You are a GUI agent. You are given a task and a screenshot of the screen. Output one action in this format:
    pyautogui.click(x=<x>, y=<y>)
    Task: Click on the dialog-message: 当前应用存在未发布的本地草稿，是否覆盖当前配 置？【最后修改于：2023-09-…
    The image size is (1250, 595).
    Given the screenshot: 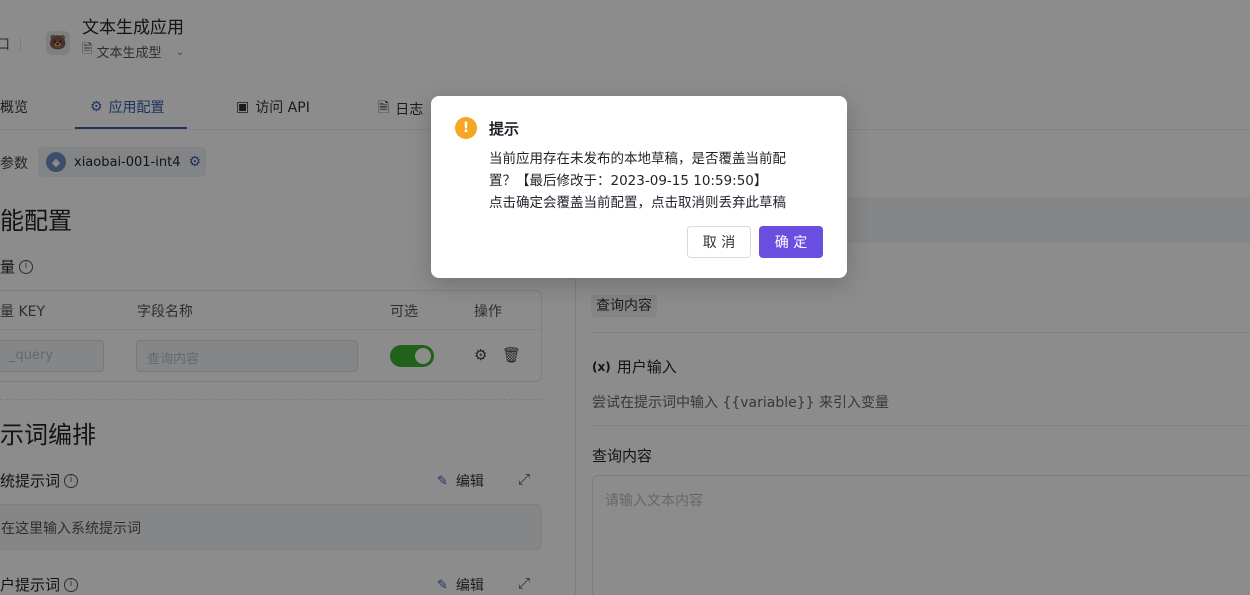 What is the action you would take?
    pyautogui.click(x=654, y=181)
    